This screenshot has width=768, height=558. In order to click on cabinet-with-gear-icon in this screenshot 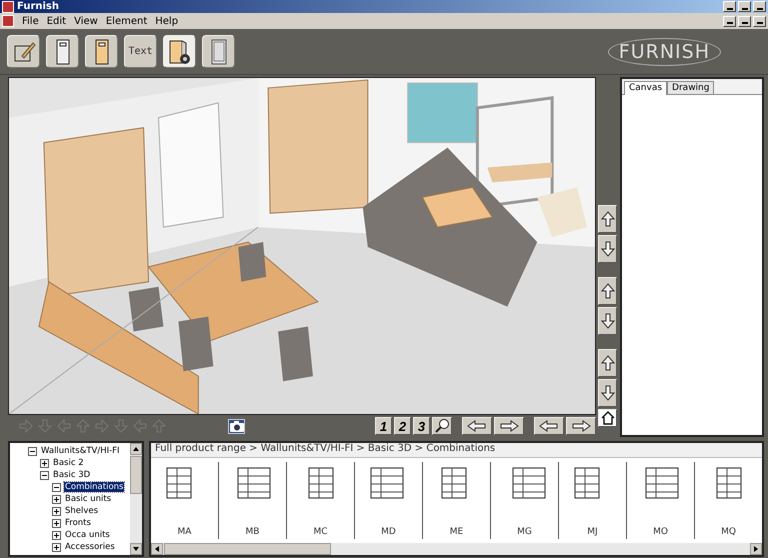, I will do `click(179, 52)`.